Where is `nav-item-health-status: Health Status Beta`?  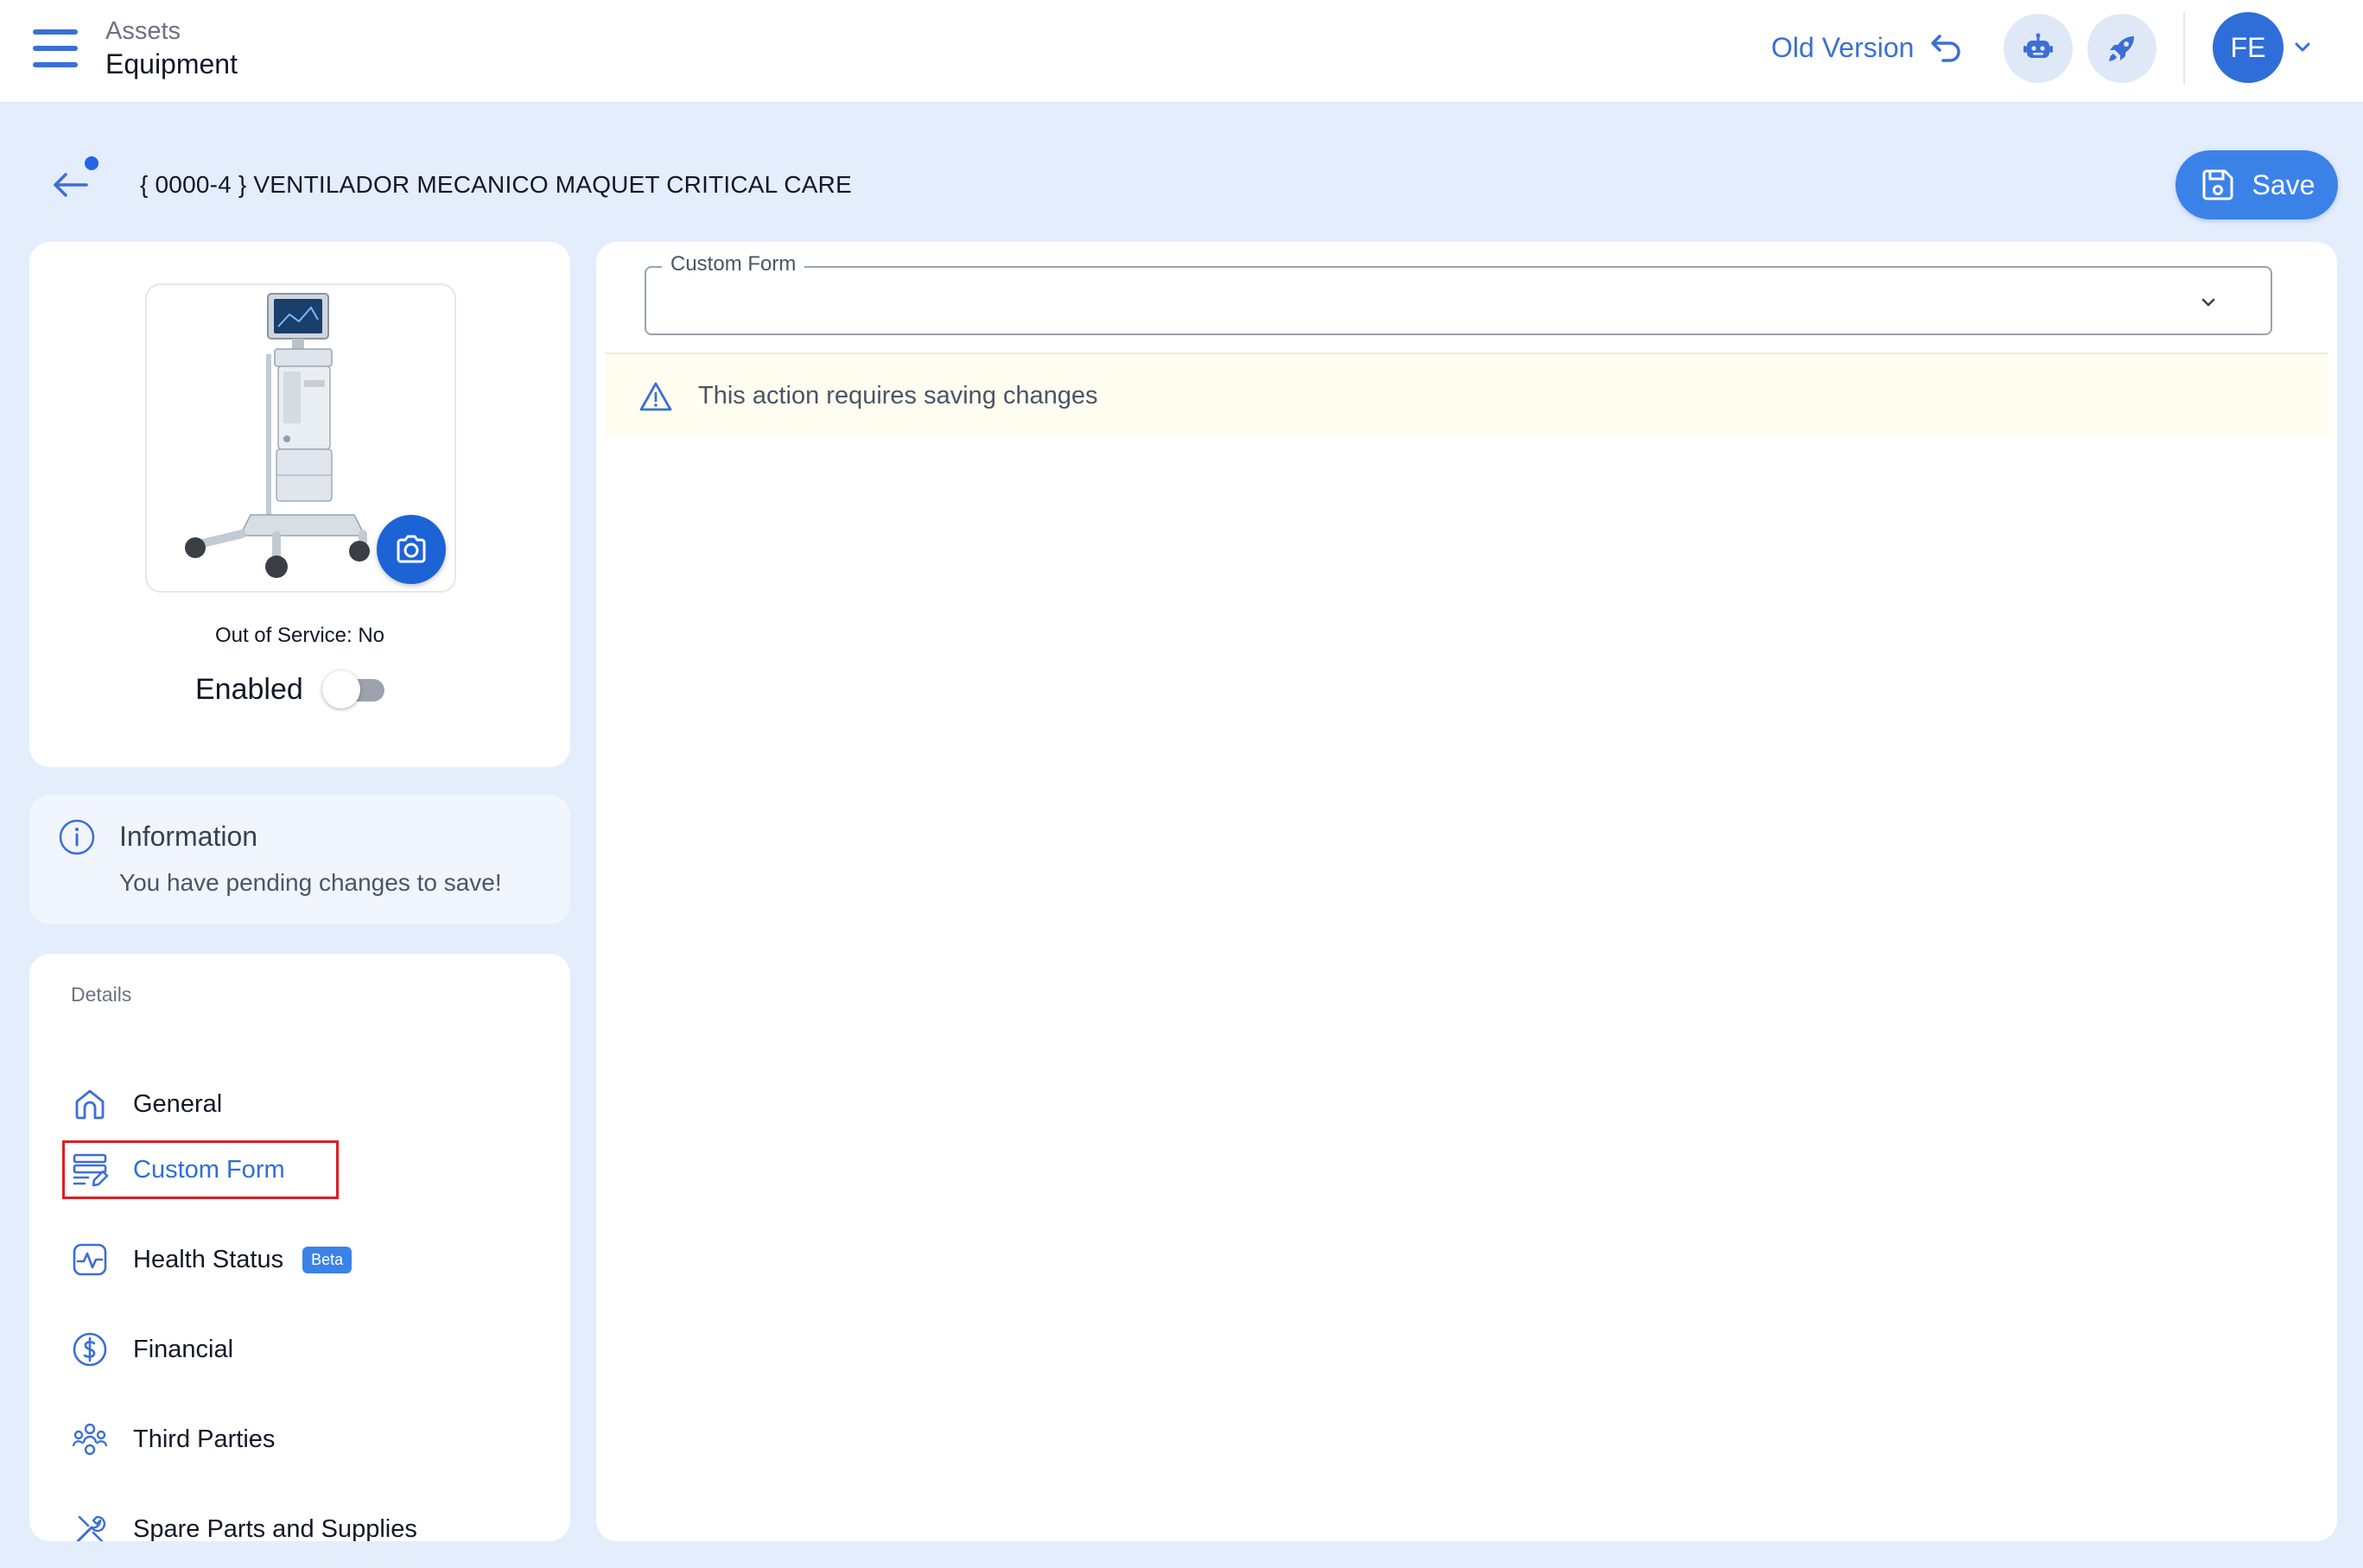 nav-item-health-status: Health Status Beta is located at coordinates (212, 1259).